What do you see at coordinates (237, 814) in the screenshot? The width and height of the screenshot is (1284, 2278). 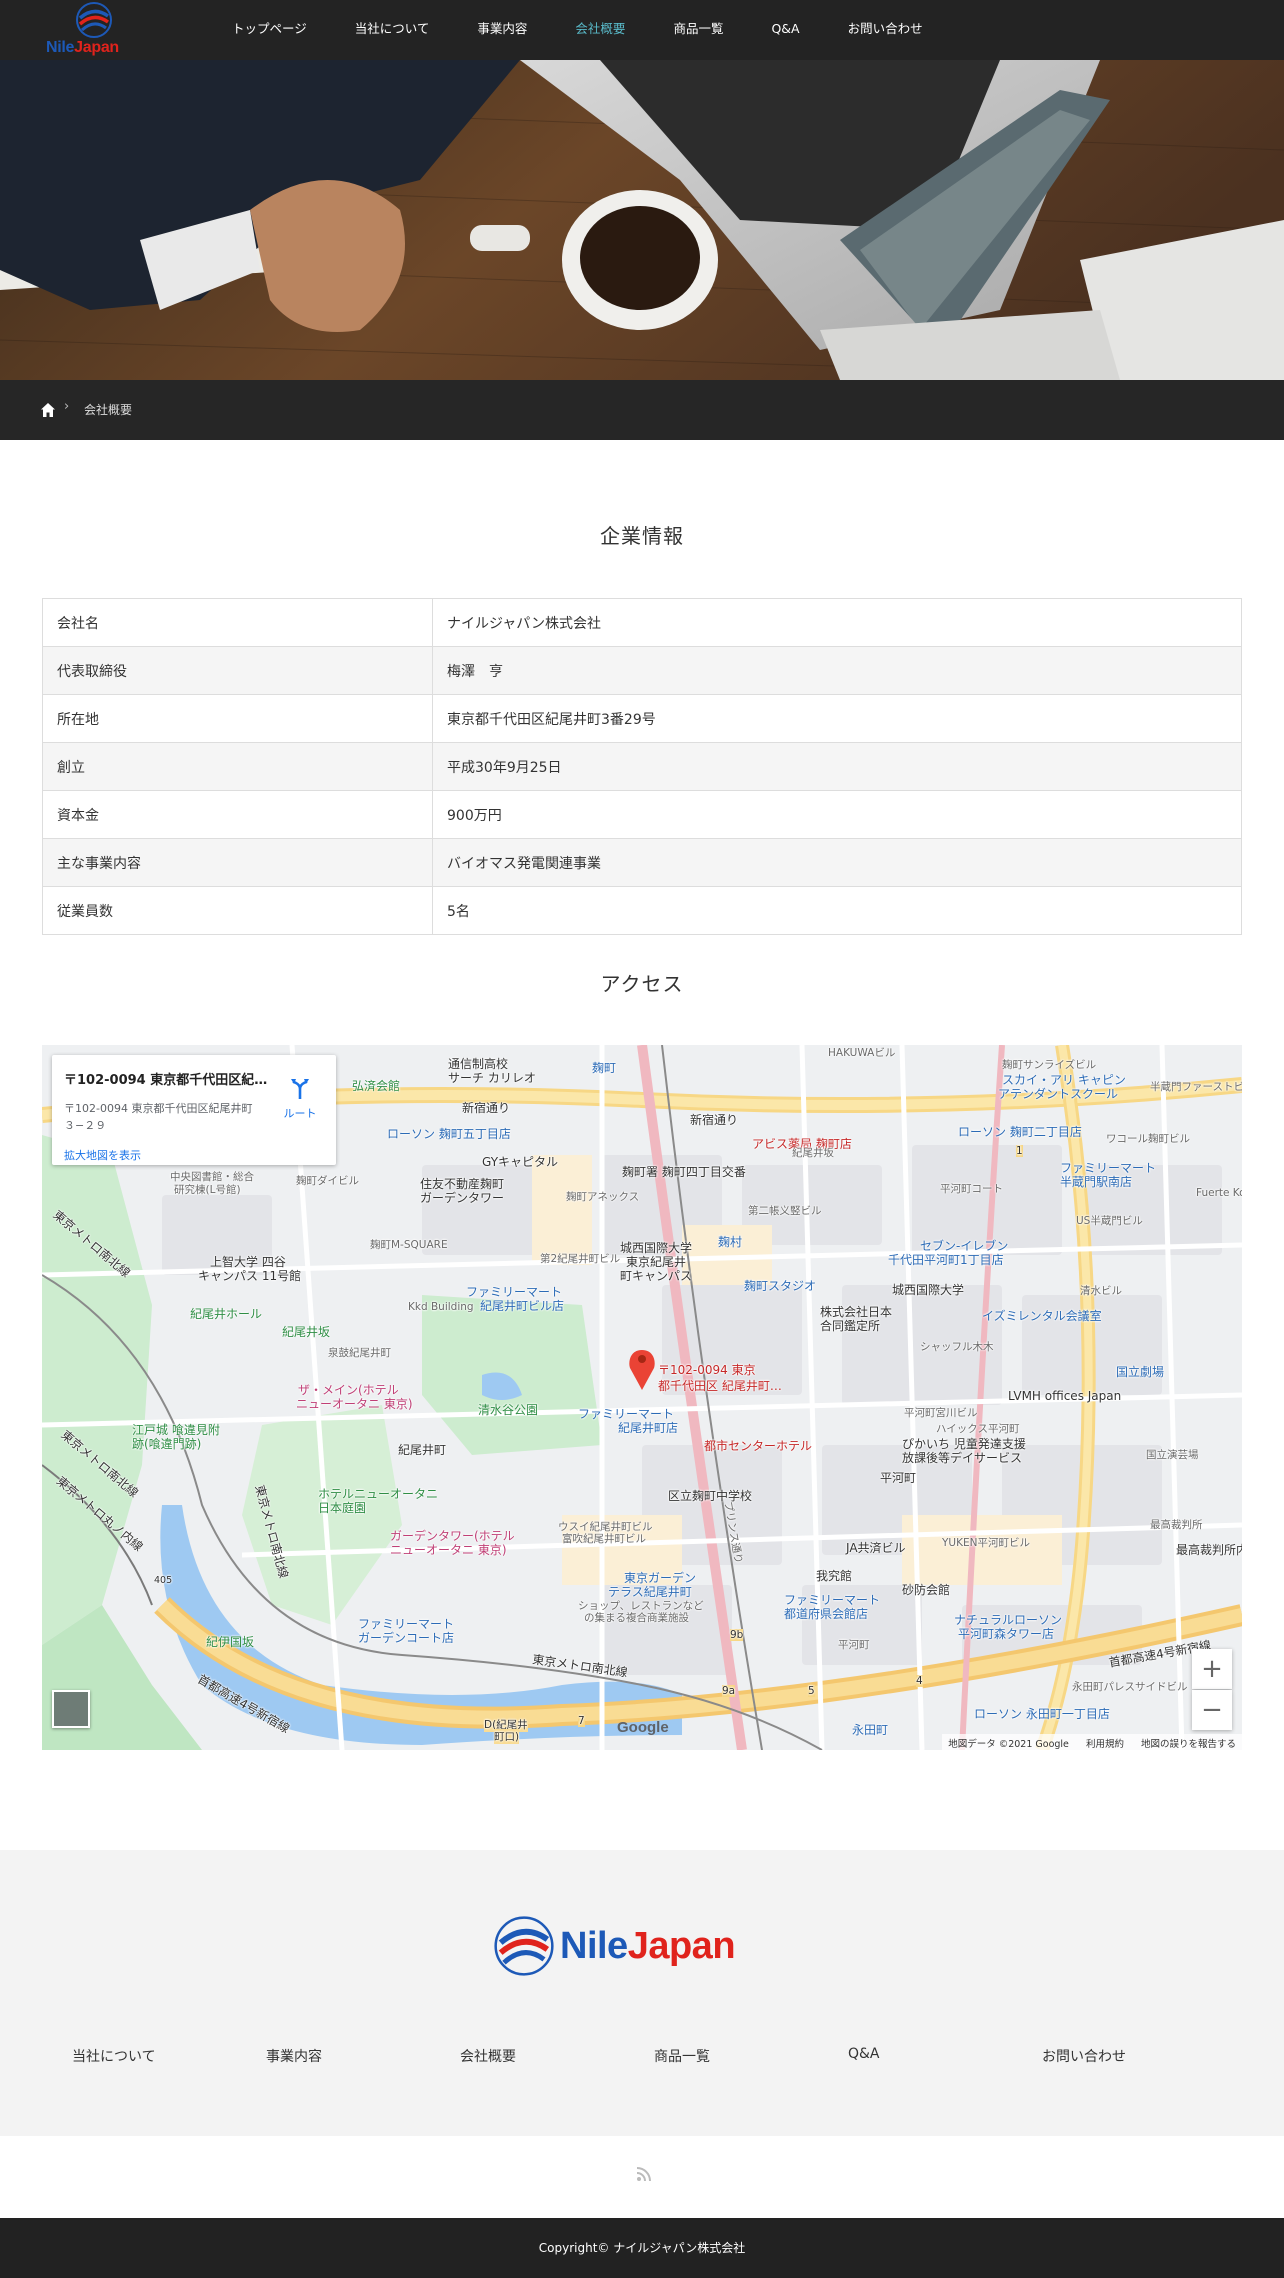 I see `row-label: 資本金` at bounding box center [237, 814].